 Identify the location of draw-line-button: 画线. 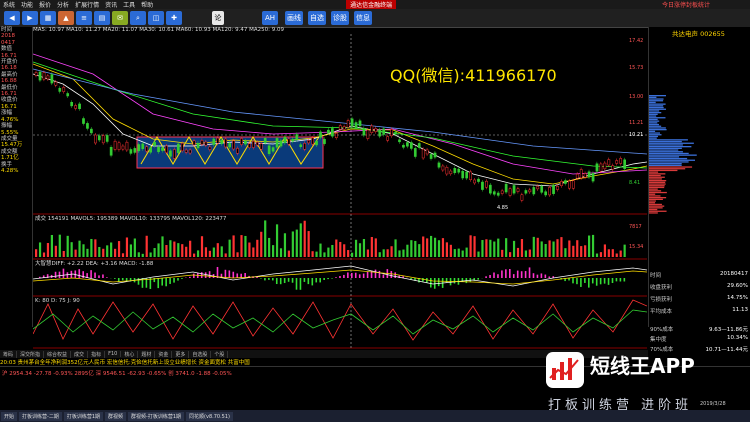
(294, 18).